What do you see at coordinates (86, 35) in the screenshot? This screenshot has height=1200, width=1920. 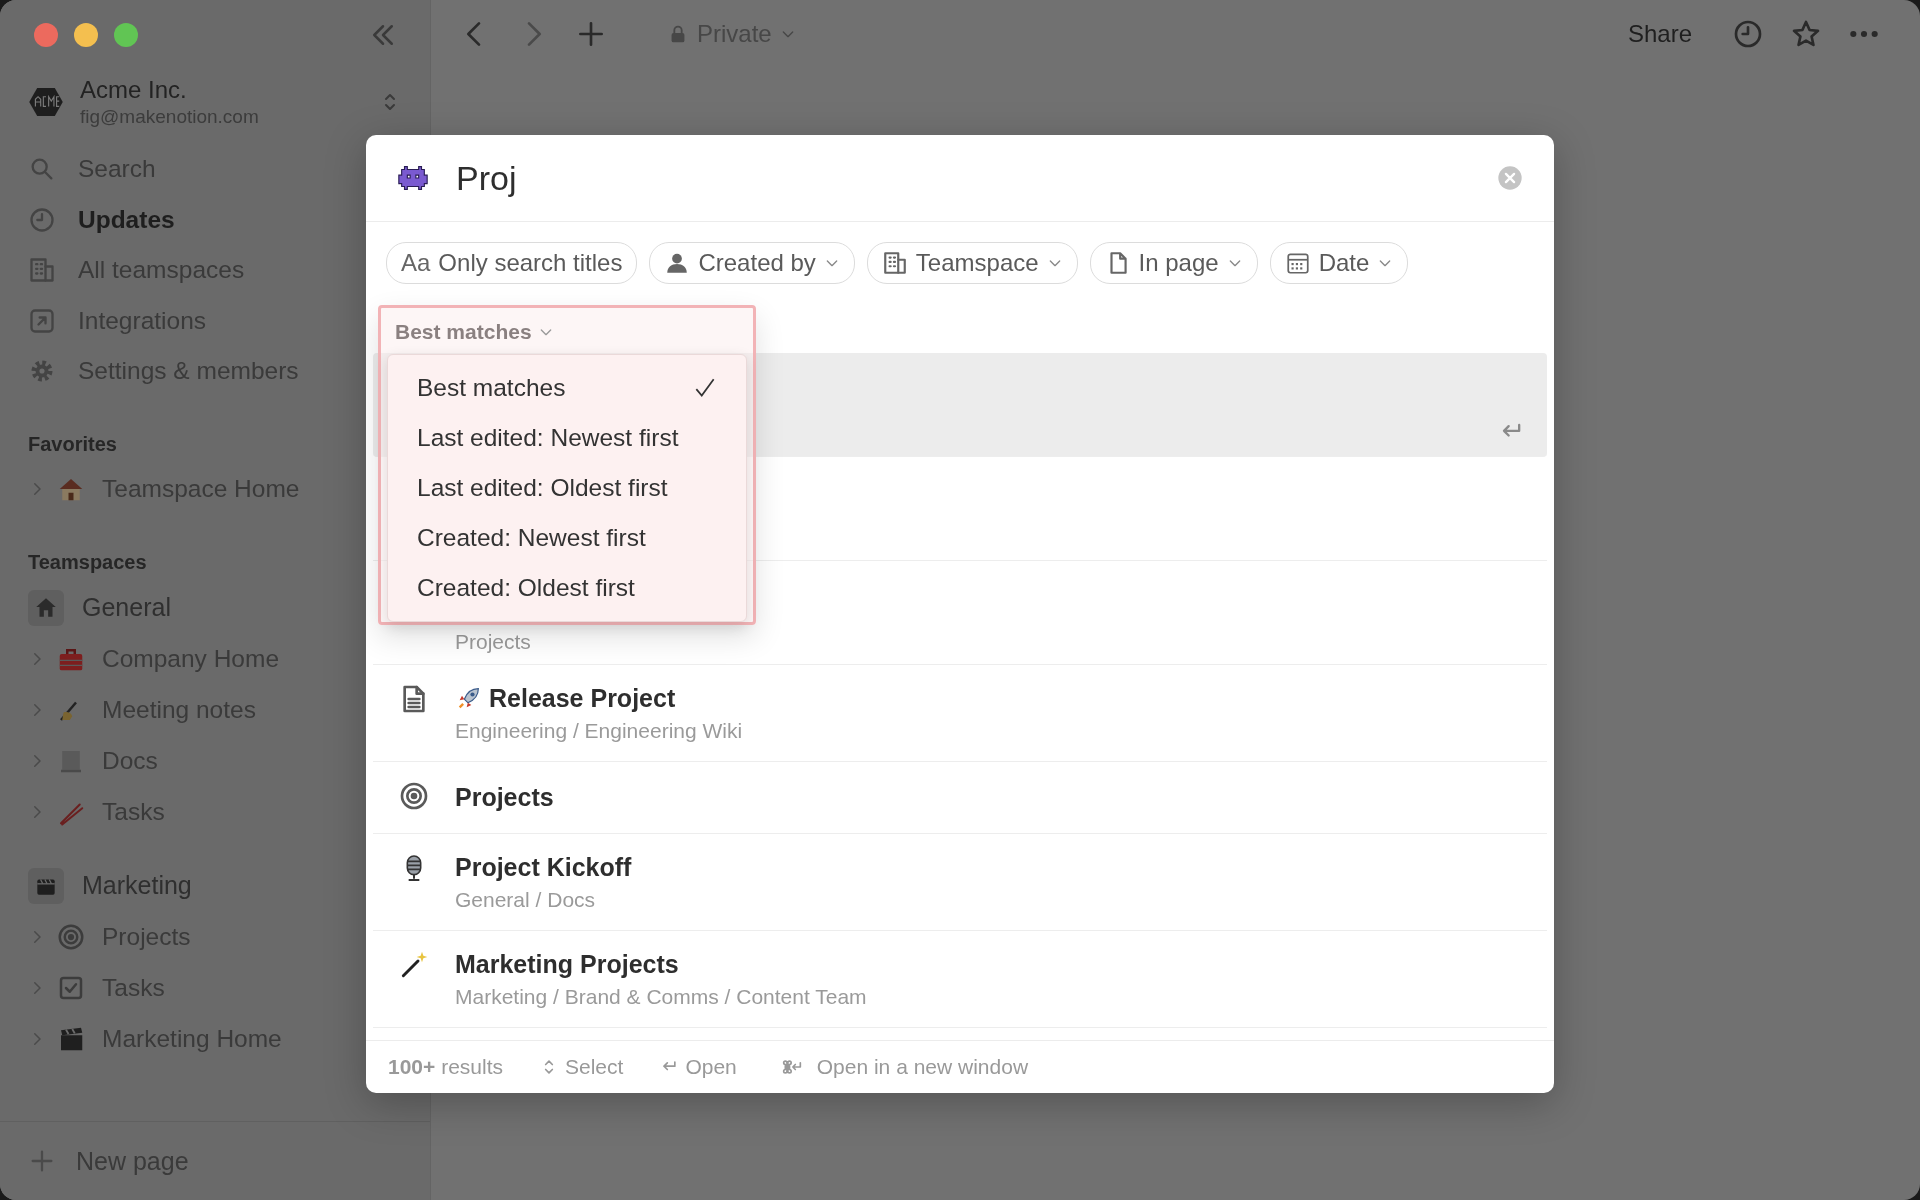 I see `minimize-window-button` at bounding box center [86, 35].